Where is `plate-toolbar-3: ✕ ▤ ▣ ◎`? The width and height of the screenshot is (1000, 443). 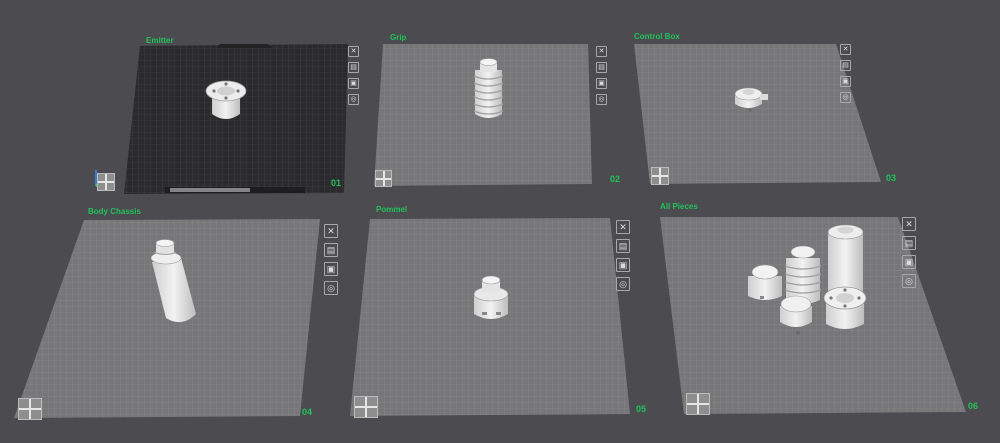
plate-toolbar-3: ✕ ▤ ▣ ◎ is located at coordinates (845, 73).